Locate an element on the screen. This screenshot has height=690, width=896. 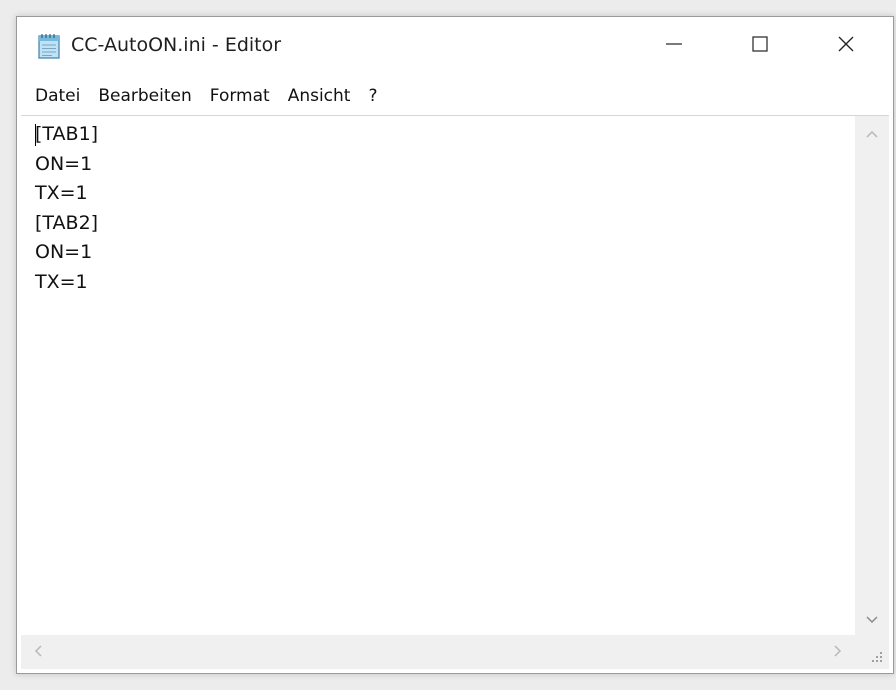
scroll-up-arrow is located at coordinates (872, 133).